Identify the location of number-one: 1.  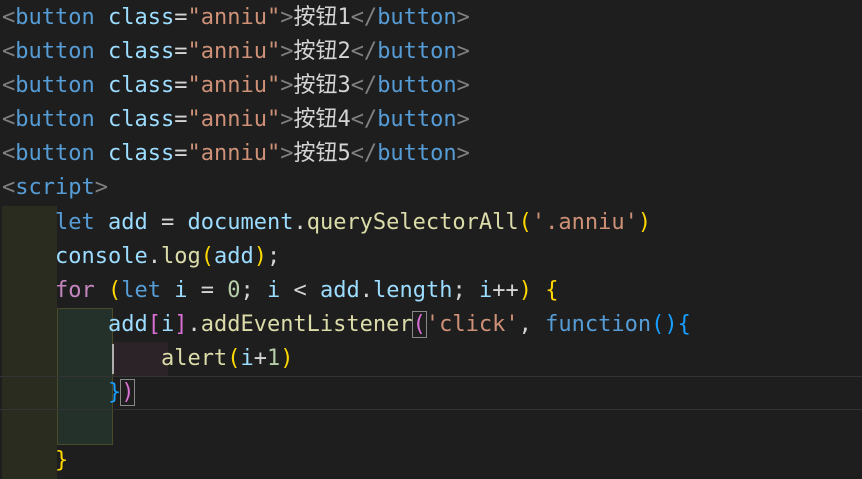
(273, 358).